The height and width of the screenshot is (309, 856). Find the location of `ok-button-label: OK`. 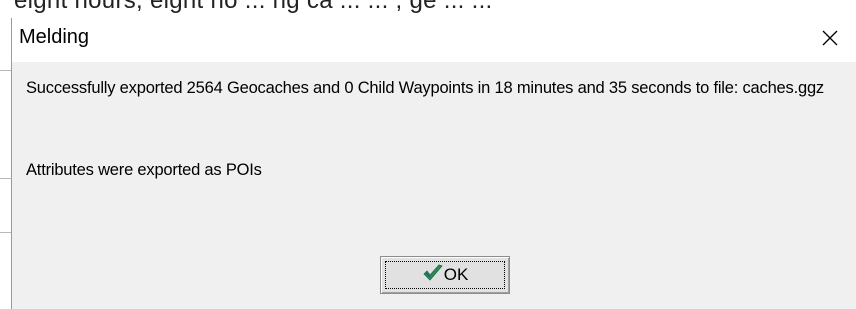

ok-button-label: OK is located at coordinates (456, 274).